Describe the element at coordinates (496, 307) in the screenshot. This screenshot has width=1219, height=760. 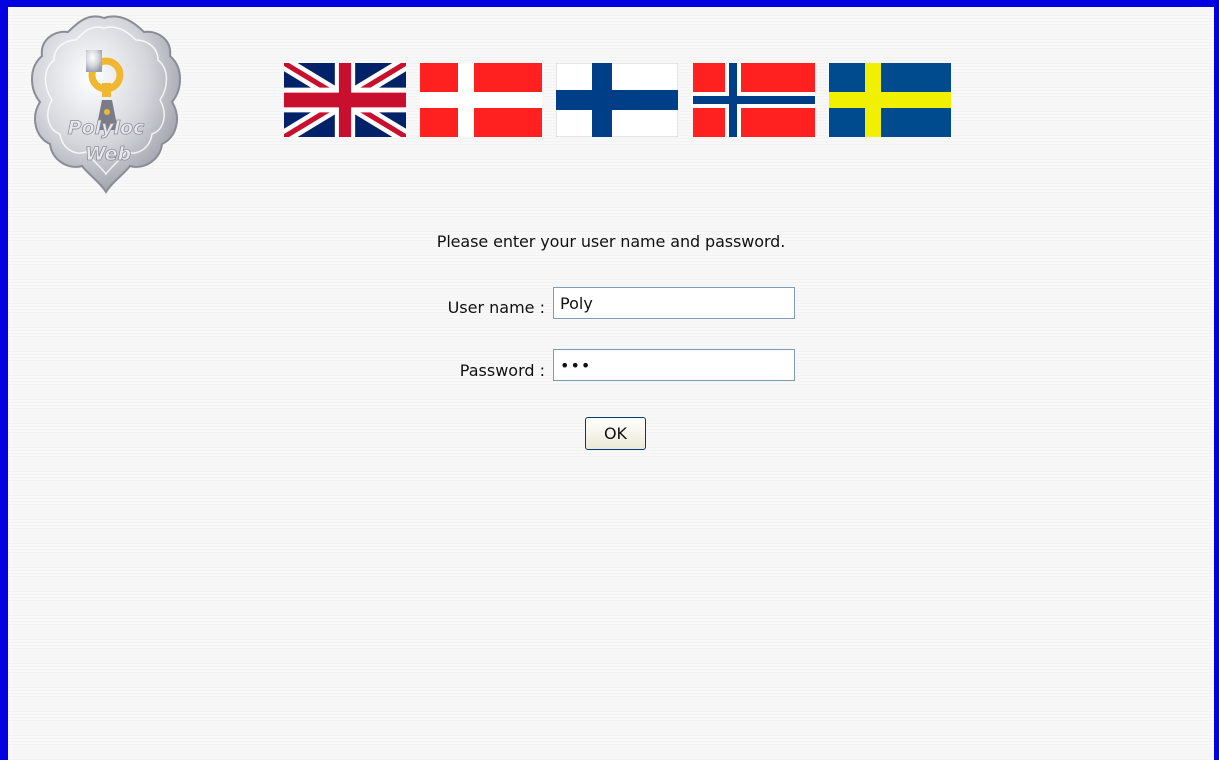
I see `username-label: User name :` at that location.